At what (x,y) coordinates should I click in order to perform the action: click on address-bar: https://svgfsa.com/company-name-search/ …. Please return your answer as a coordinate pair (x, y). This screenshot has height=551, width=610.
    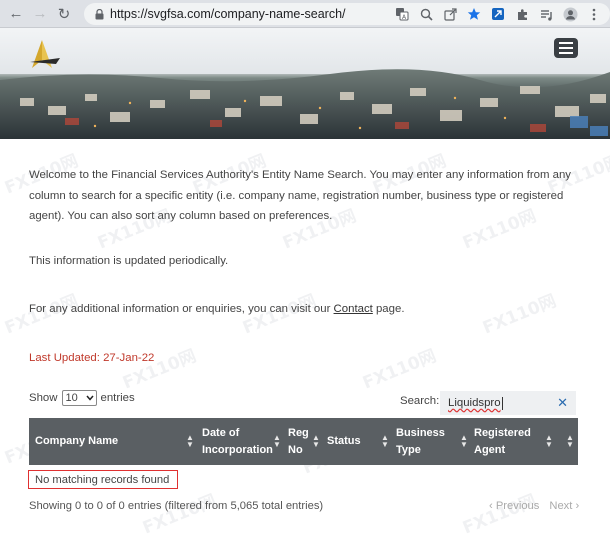
    Looking at the image, I should click on (347, 14).